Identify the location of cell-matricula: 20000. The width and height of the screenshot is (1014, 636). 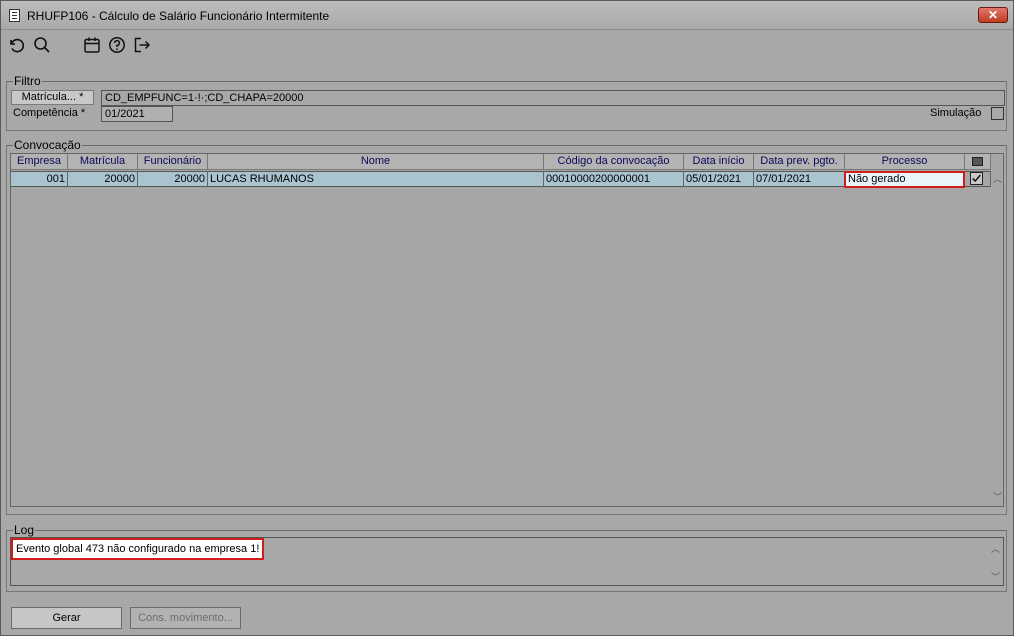
(103, 179).